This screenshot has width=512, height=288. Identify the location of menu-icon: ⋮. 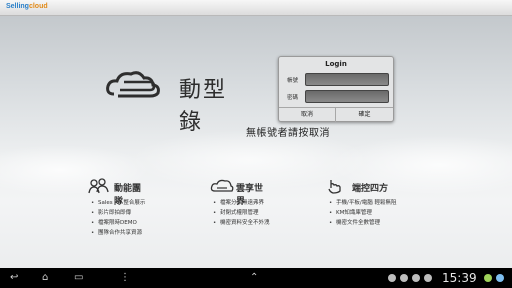
(125, 278).